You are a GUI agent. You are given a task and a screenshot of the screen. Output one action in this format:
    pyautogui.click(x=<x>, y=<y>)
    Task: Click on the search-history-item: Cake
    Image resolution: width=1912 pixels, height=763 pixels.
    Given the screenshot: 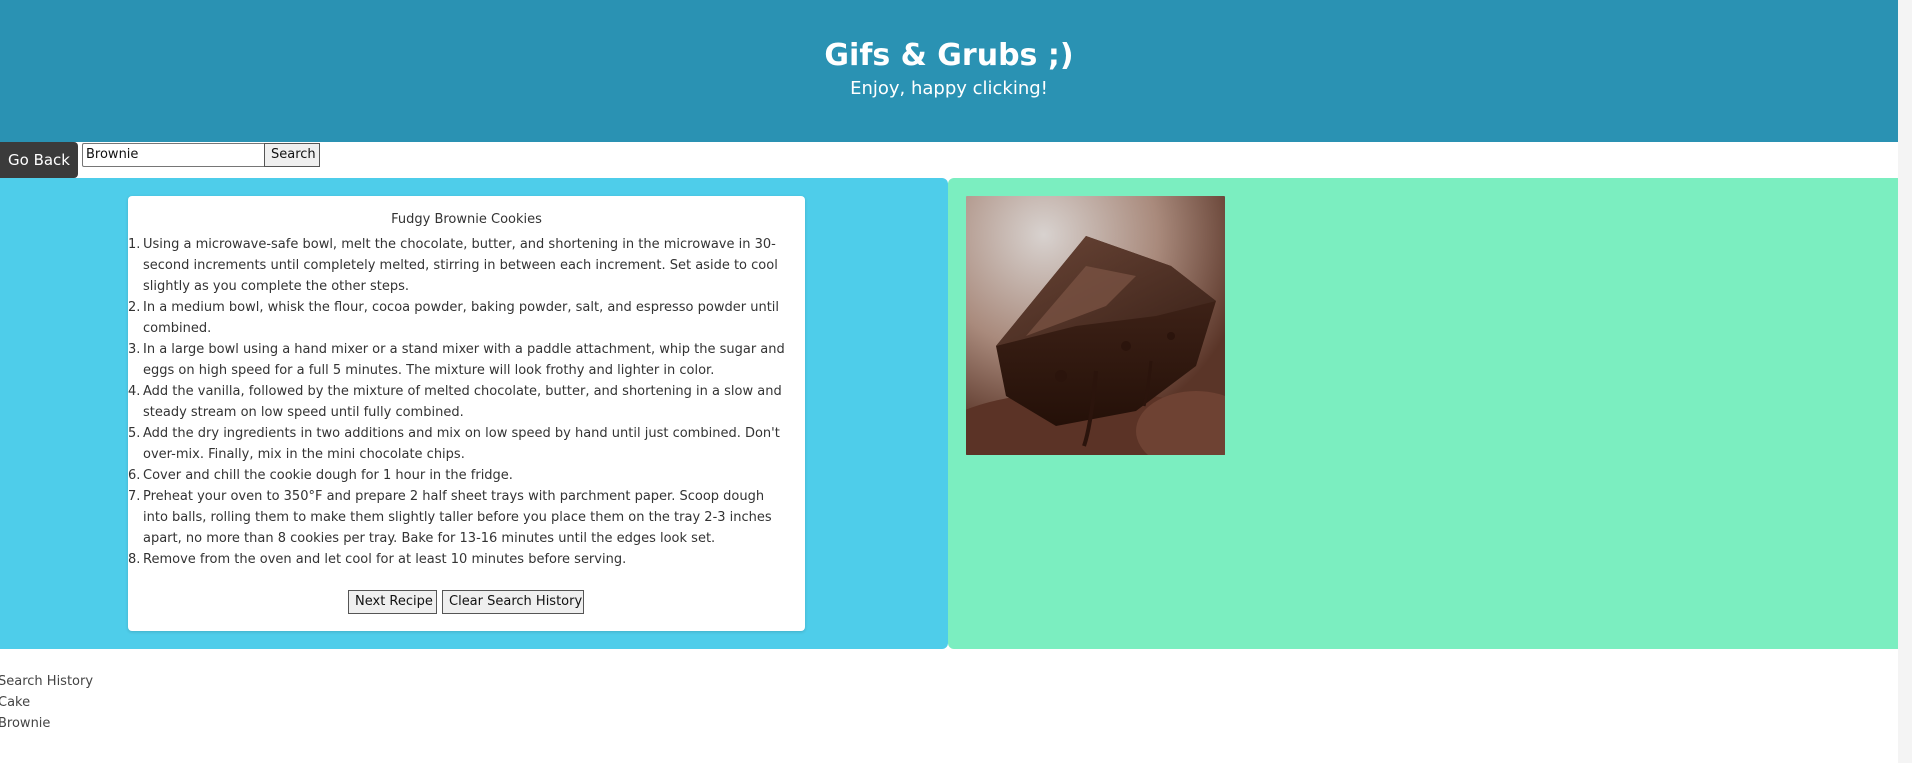 What is the action you would take?
    pyautogui.click(x=46, y=702)
    